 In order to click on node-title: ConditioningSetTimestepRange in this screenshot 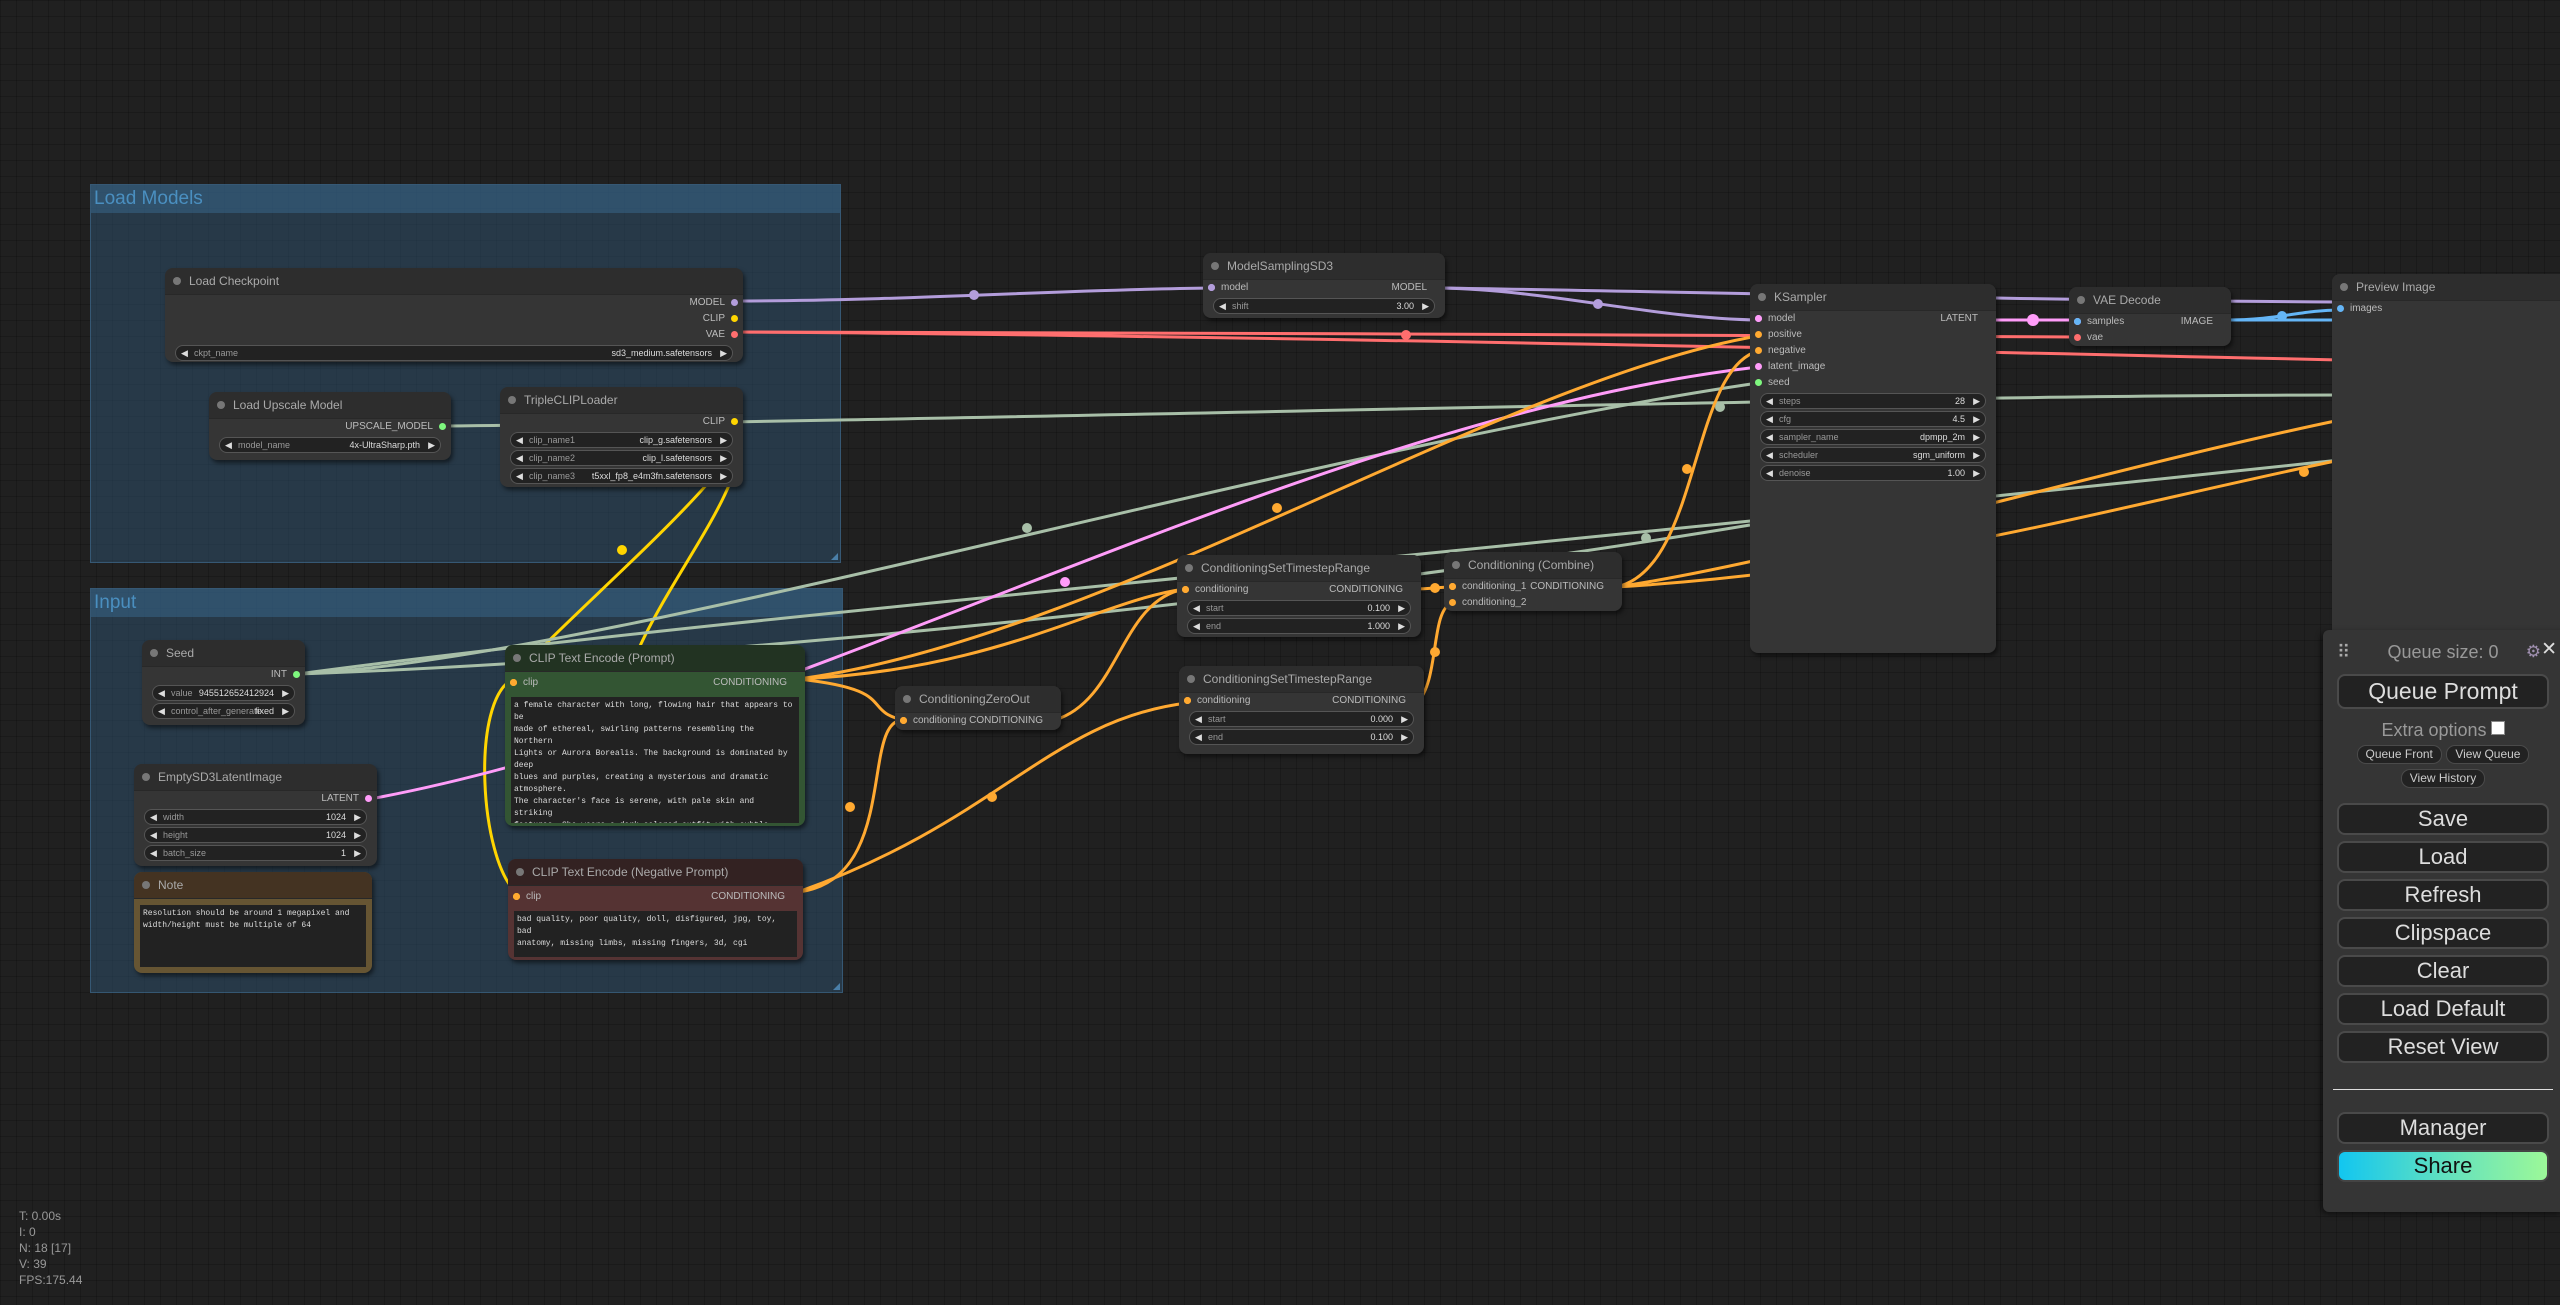, I will do `click(1299, 568)`.